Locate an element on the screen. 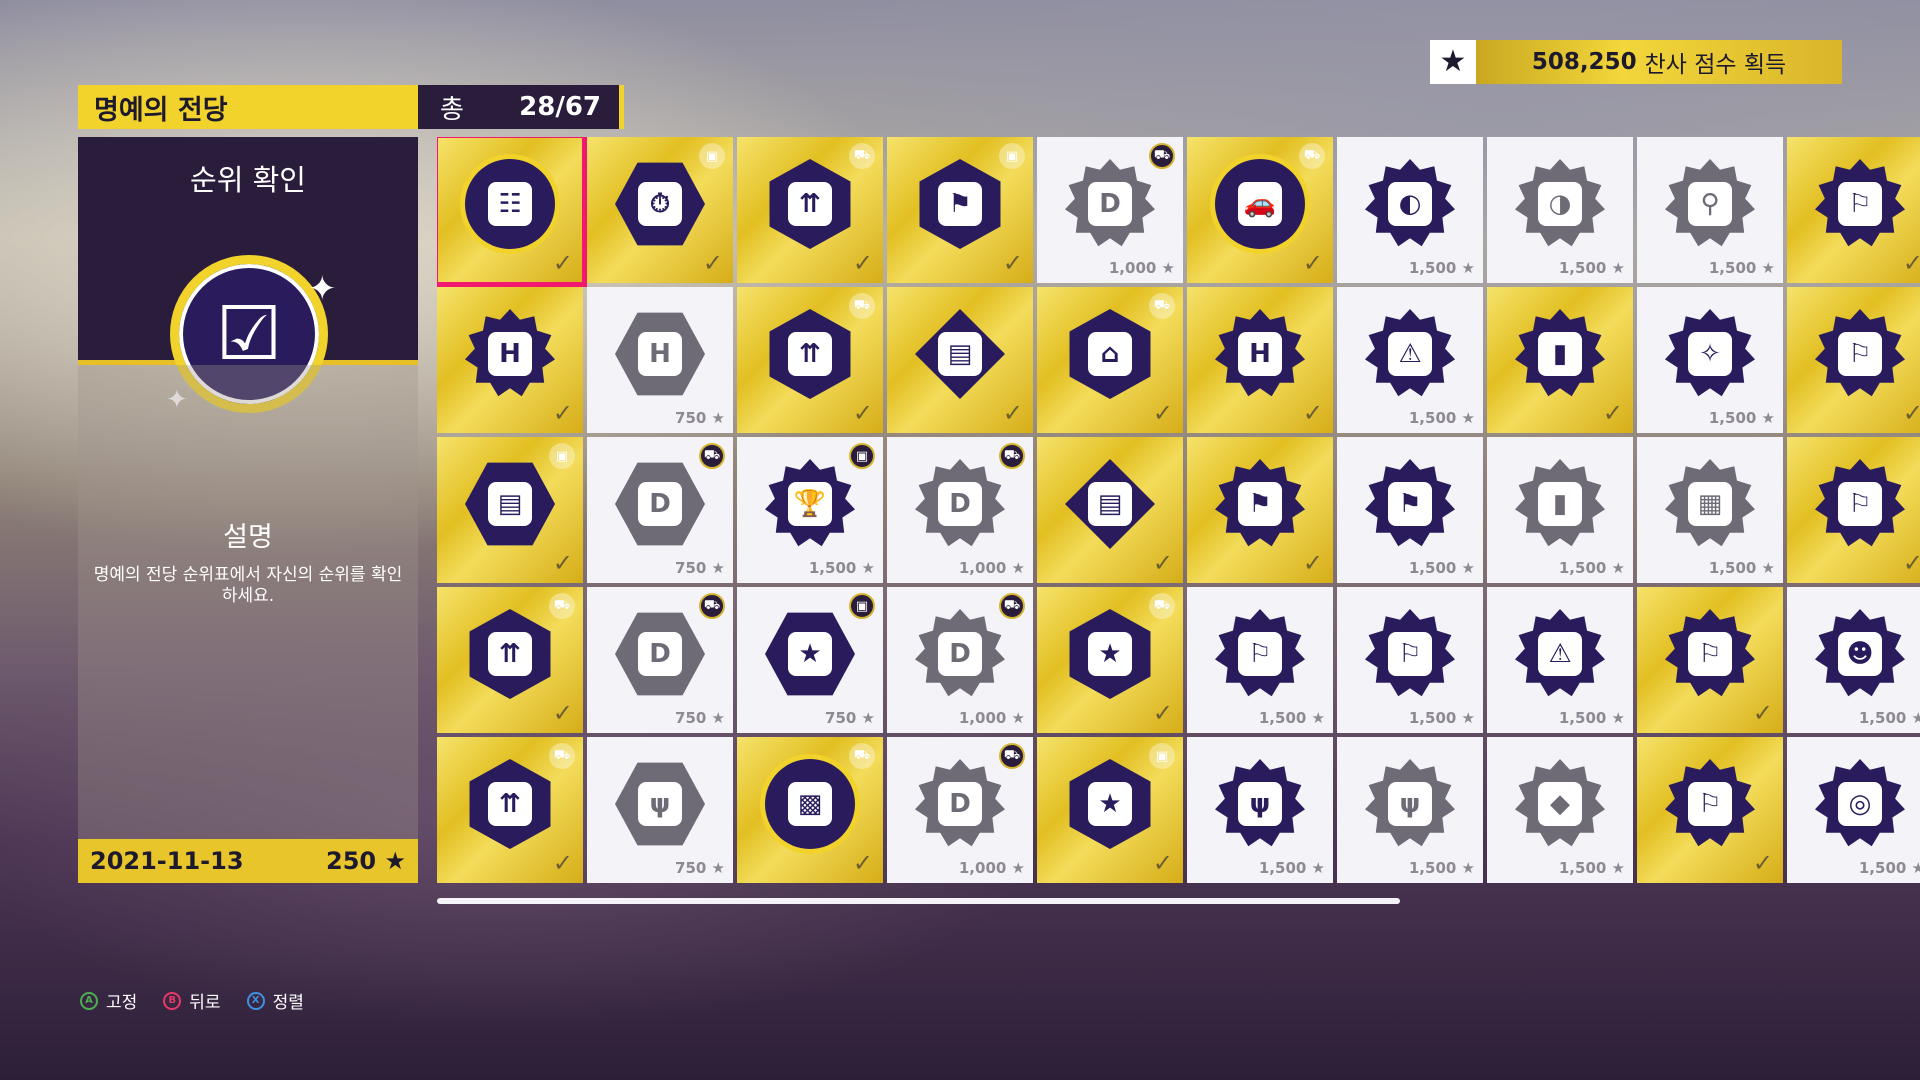 The height and width of the screenshot is (1080, 1920). accolade-tile: ★ ▣ 750 ★ is located at coordinates (810, 660).